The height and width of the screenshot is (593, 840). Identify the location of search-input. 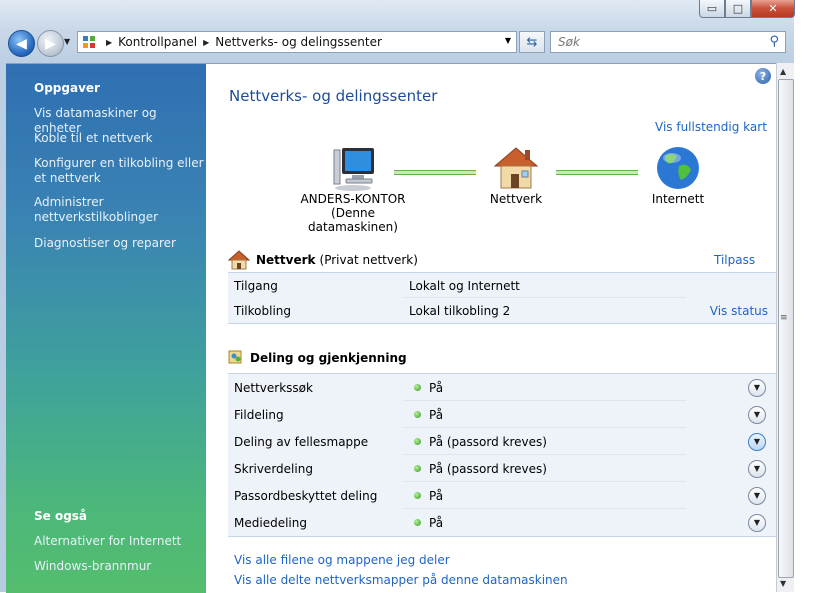
(658, 42).